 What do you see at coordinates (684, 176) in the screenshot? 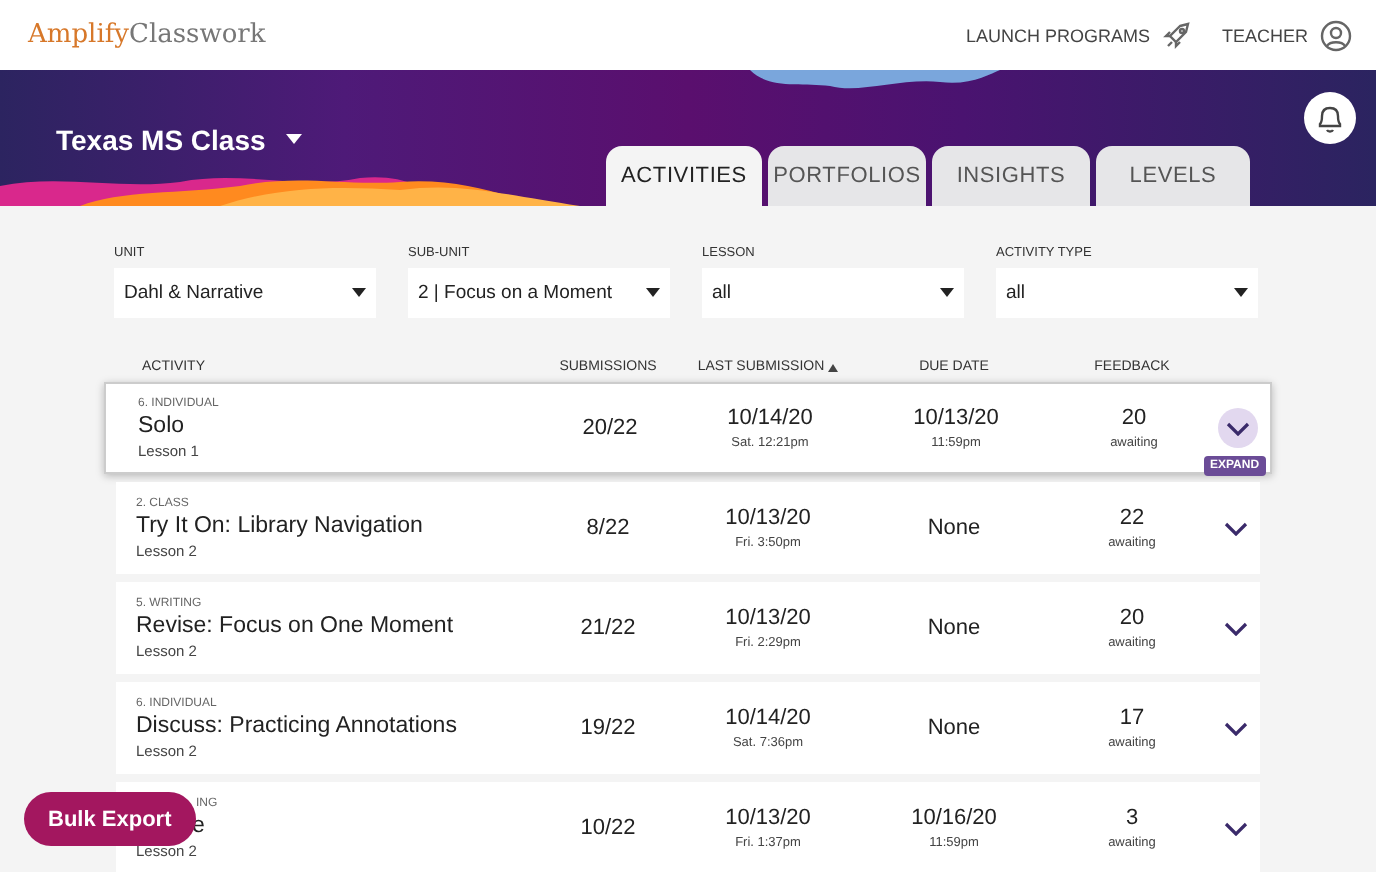
I see `tab: ACTIVITIES` at bounding box center [684, 176].